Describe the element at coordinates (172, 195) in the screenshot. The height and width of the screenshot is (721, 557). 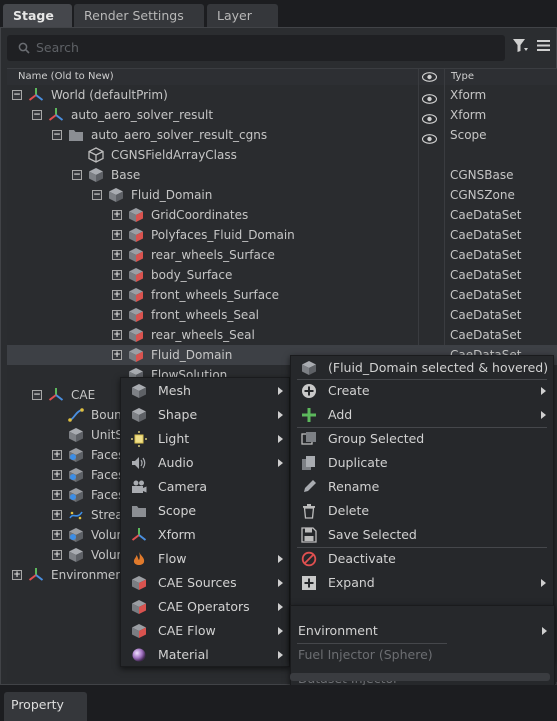
I see `tree-row-name: Fluid_Domain` at that location.